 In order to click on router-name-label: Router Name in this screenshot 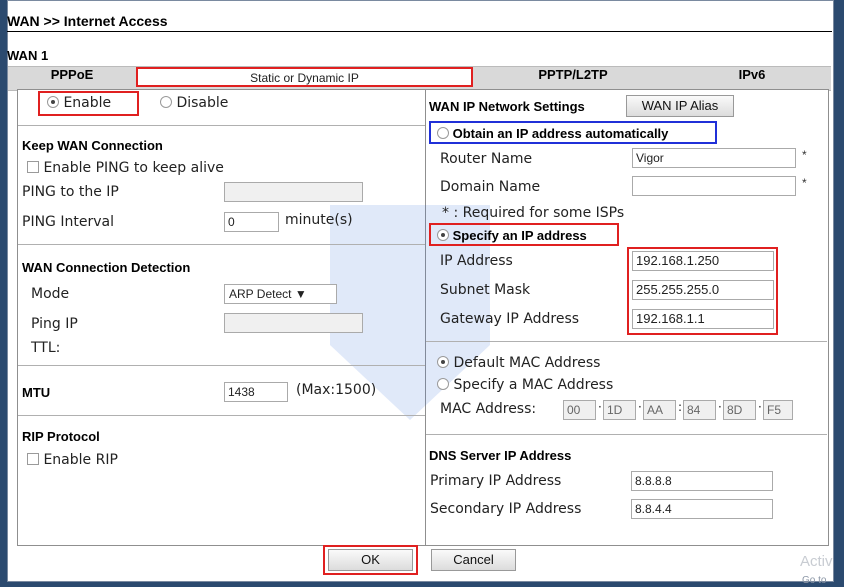, I will do `click(486, 159)`.